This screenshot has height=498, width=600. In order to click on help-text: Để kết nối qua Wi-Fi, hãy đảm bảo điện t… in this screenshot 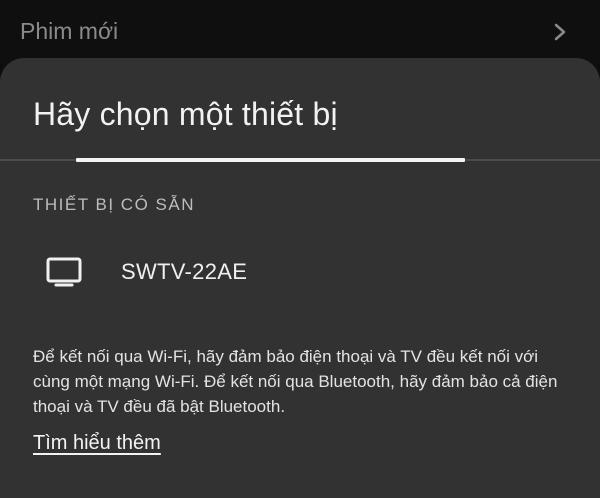, I will do `click(295, 381)`.